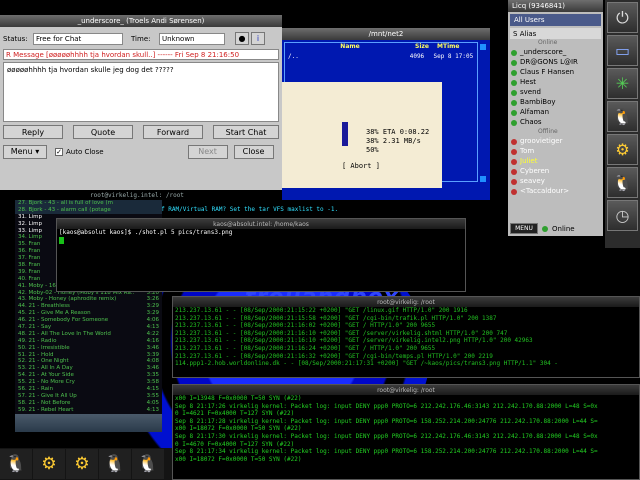 The image size is (640, 480). I want to click on contact-offline: <Taccaldour>, so click(555, 192).